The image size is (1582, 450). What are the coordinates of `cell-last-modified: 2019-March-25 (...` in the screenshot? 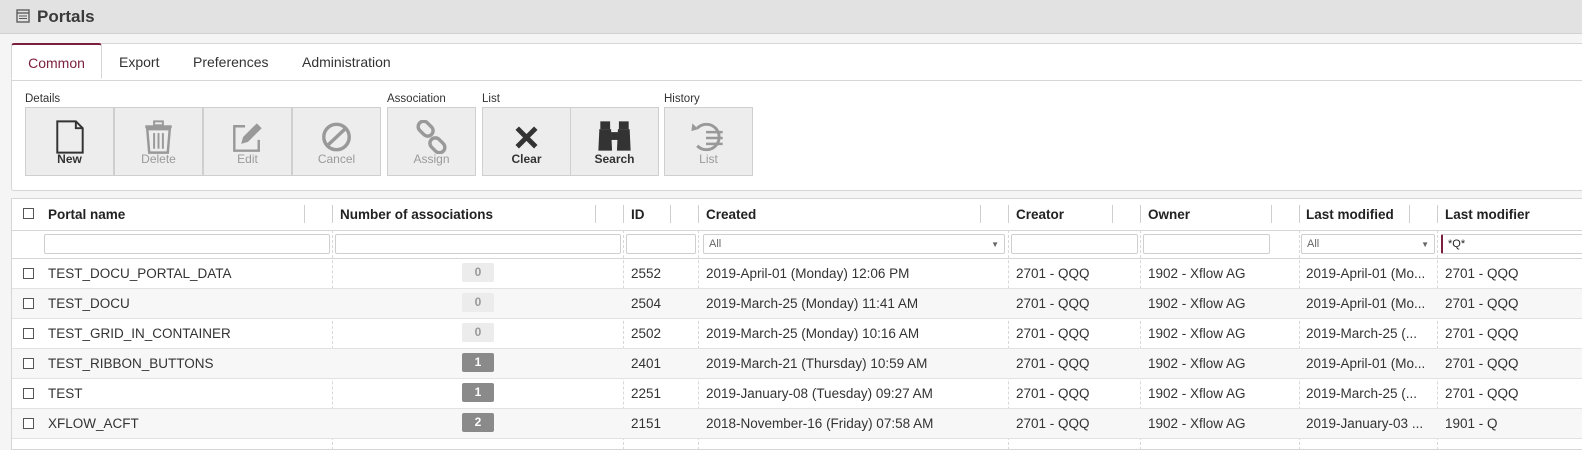 It's located at (1362, 393).